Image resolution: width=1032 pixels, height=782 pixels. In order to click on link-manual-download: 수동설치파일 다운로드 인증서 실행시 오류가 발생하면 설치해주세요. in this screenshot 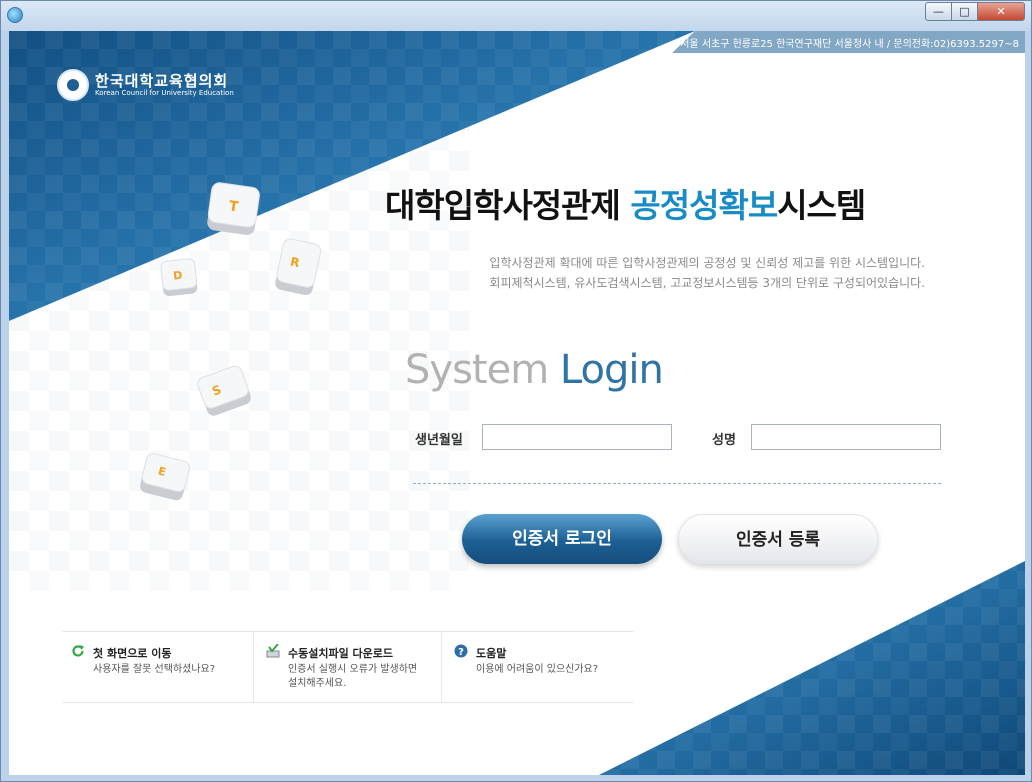, I will do `click(347, 667)`.